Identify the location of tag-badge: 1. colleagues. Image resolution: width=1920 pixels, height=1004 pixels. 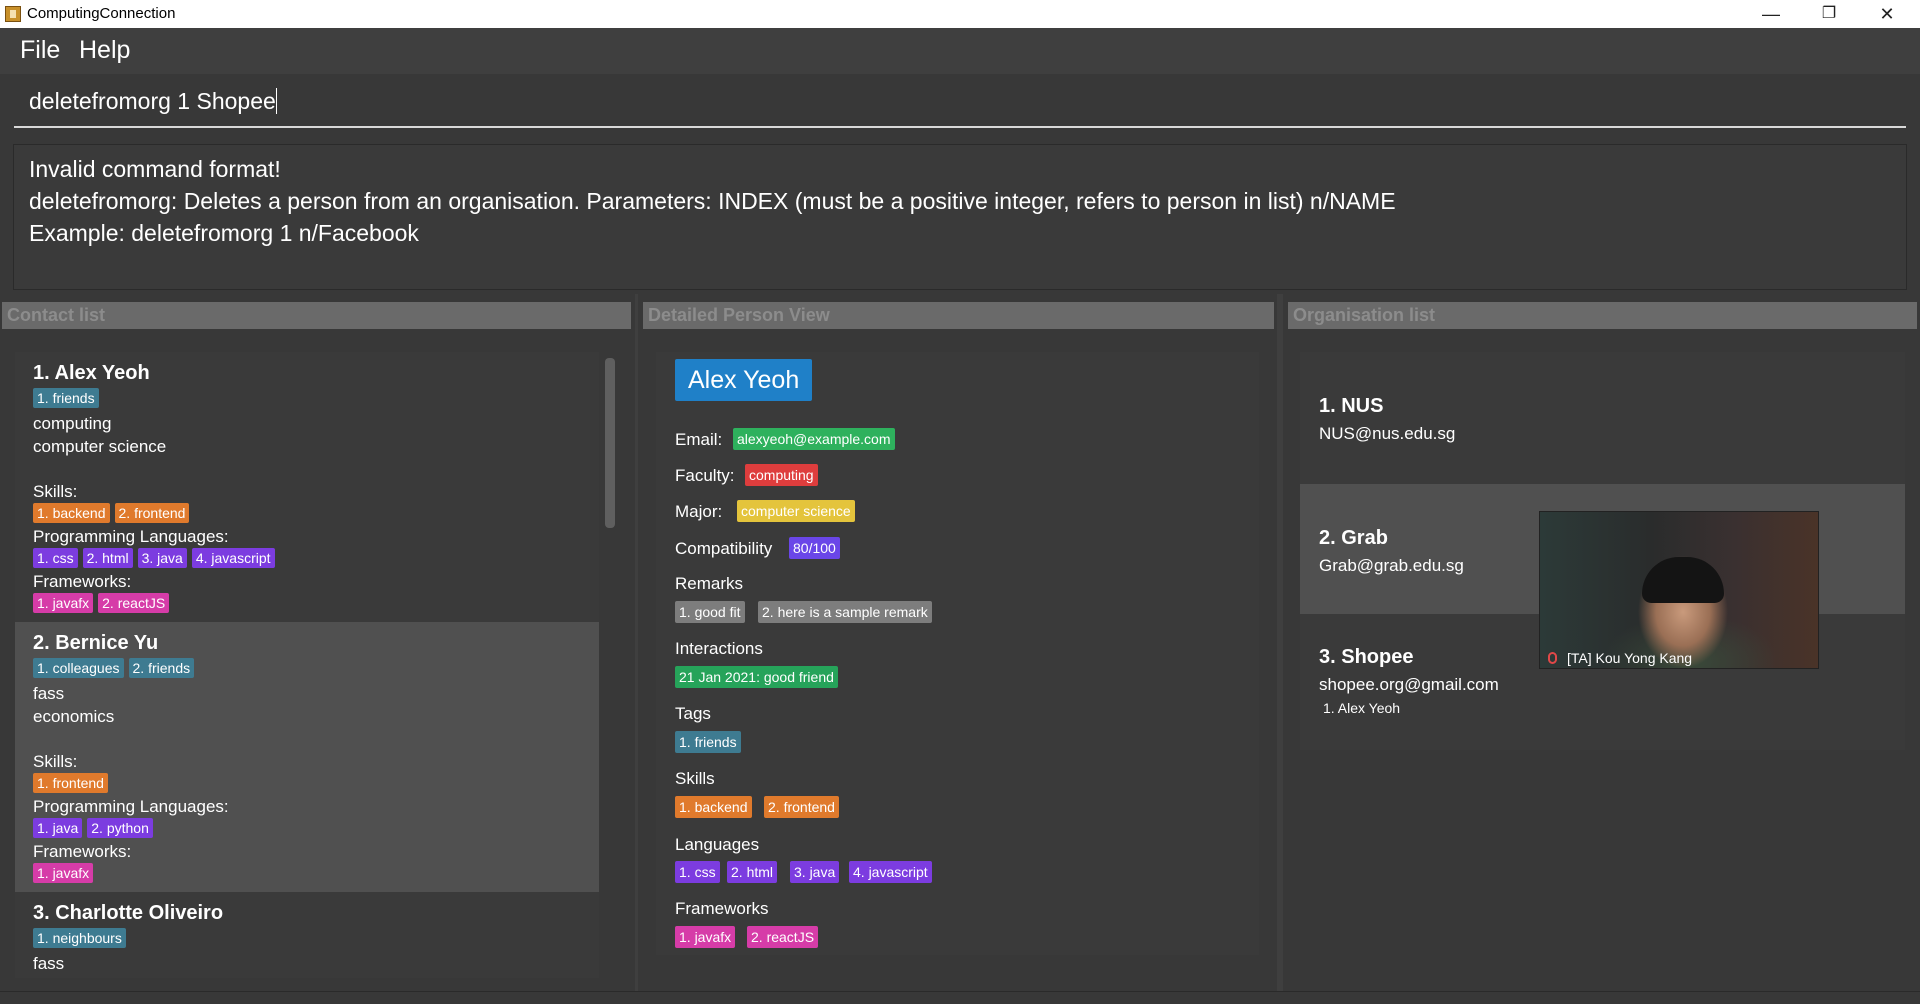
(78, 668).